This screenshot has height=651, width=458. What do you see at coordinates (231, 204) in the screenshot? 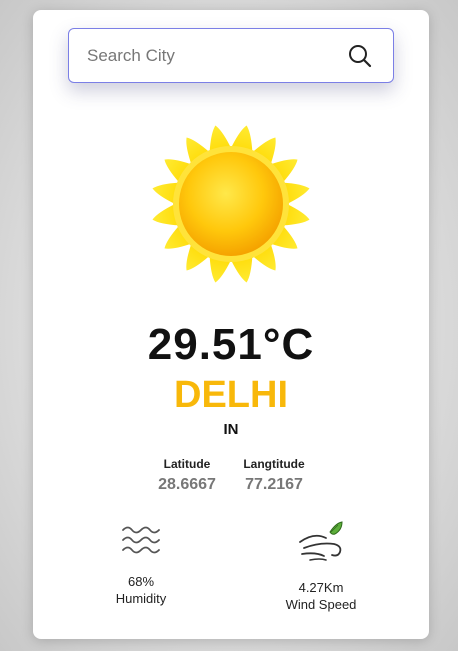
I see `sun-icon` at bounding box center [231, 204].